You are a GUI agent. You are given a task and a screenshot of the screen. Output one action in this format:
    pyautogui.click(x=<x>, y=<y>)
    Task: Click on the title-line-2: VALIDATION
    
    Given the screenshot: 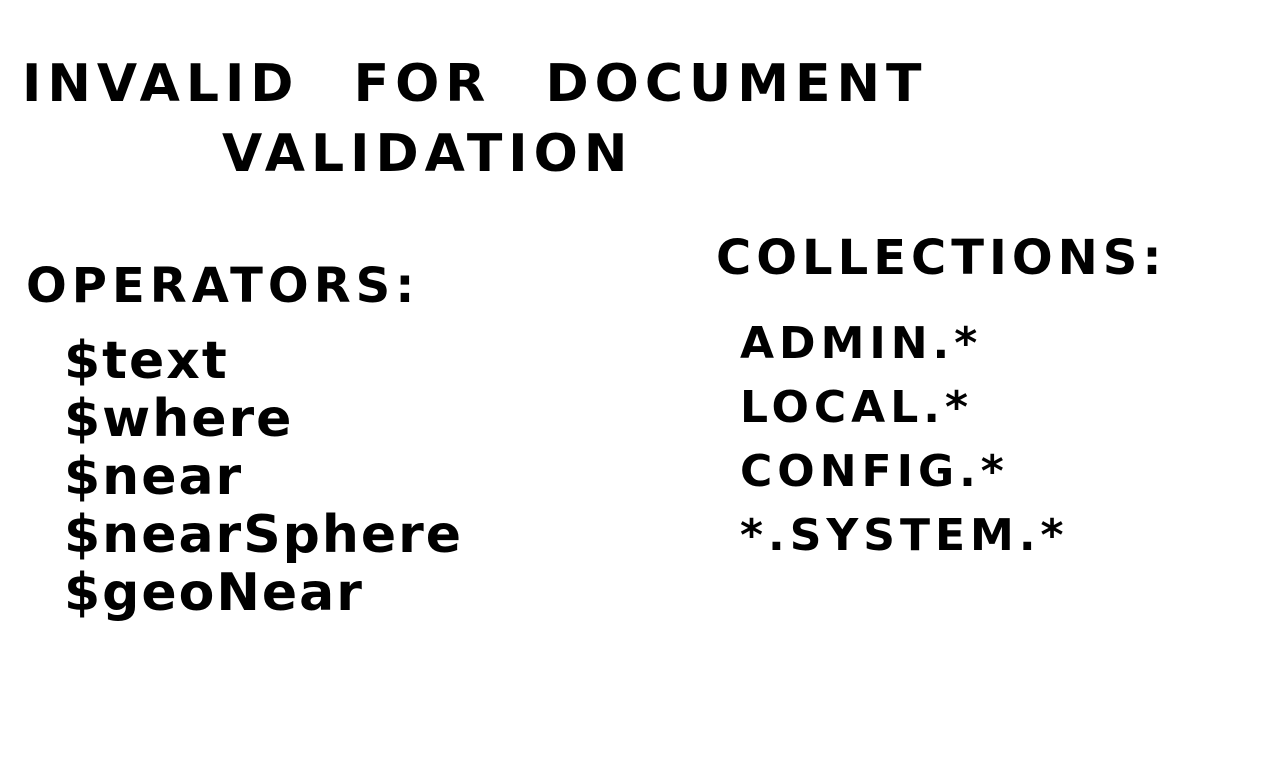 What is the action you would take?
    pyautogui.click(x=428, y=154)
    